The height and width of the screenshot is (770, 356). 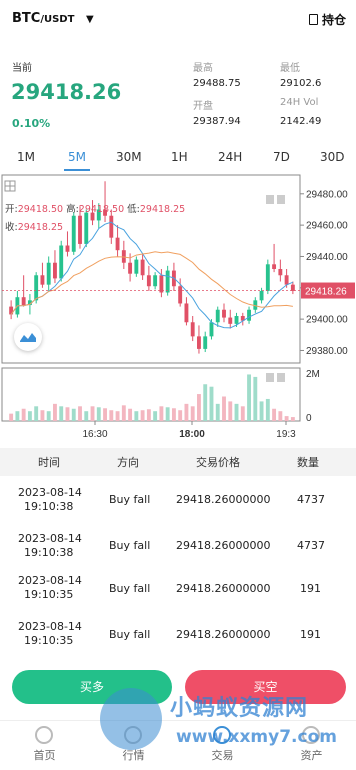 What do you see at coordinates (217, 121) in the screenshot?
I see `open-value: 29387.94` at bounding box center [217, 121].